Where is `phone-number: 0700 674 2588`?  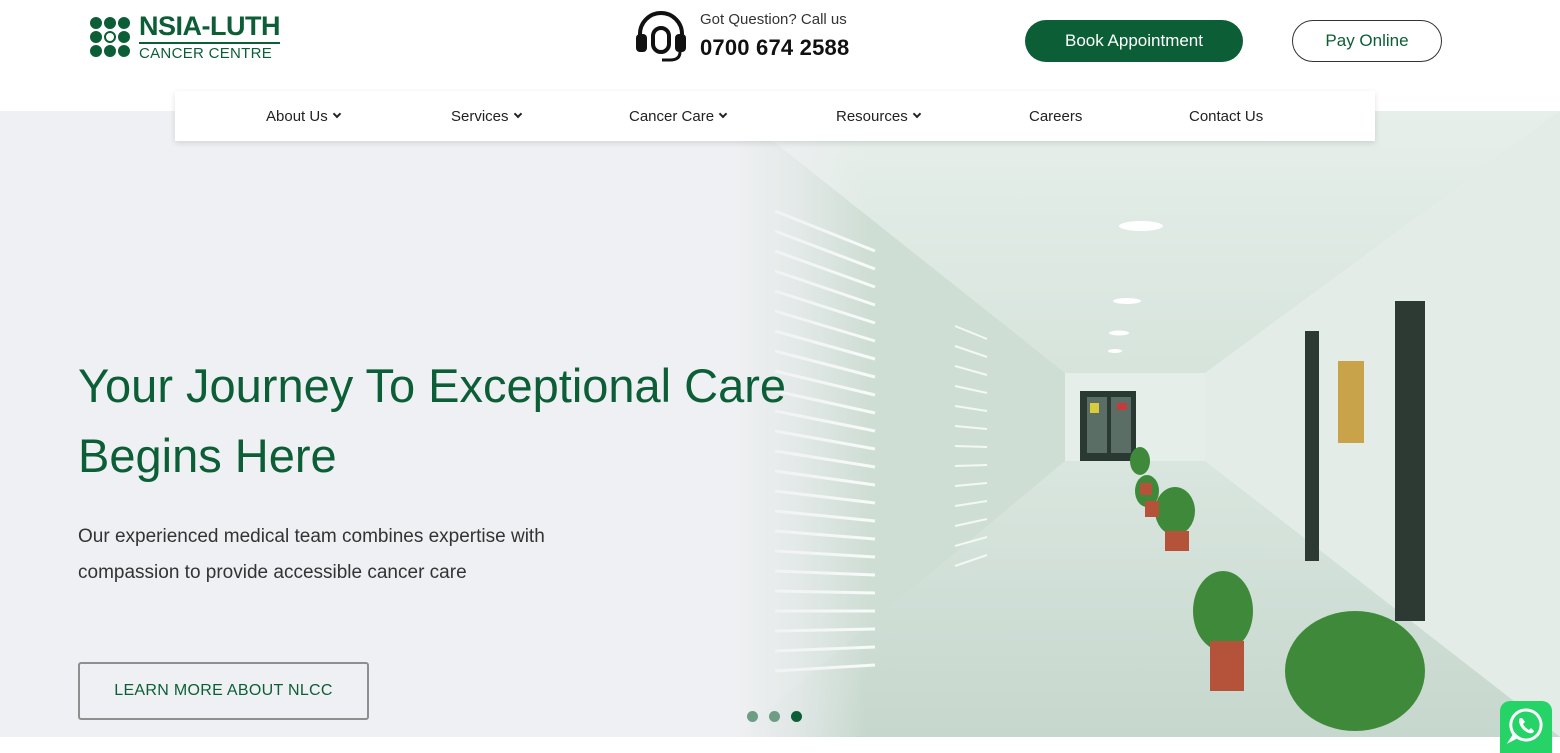 phone-number: 0700 674 2588 is located at coordinates (774, 48).